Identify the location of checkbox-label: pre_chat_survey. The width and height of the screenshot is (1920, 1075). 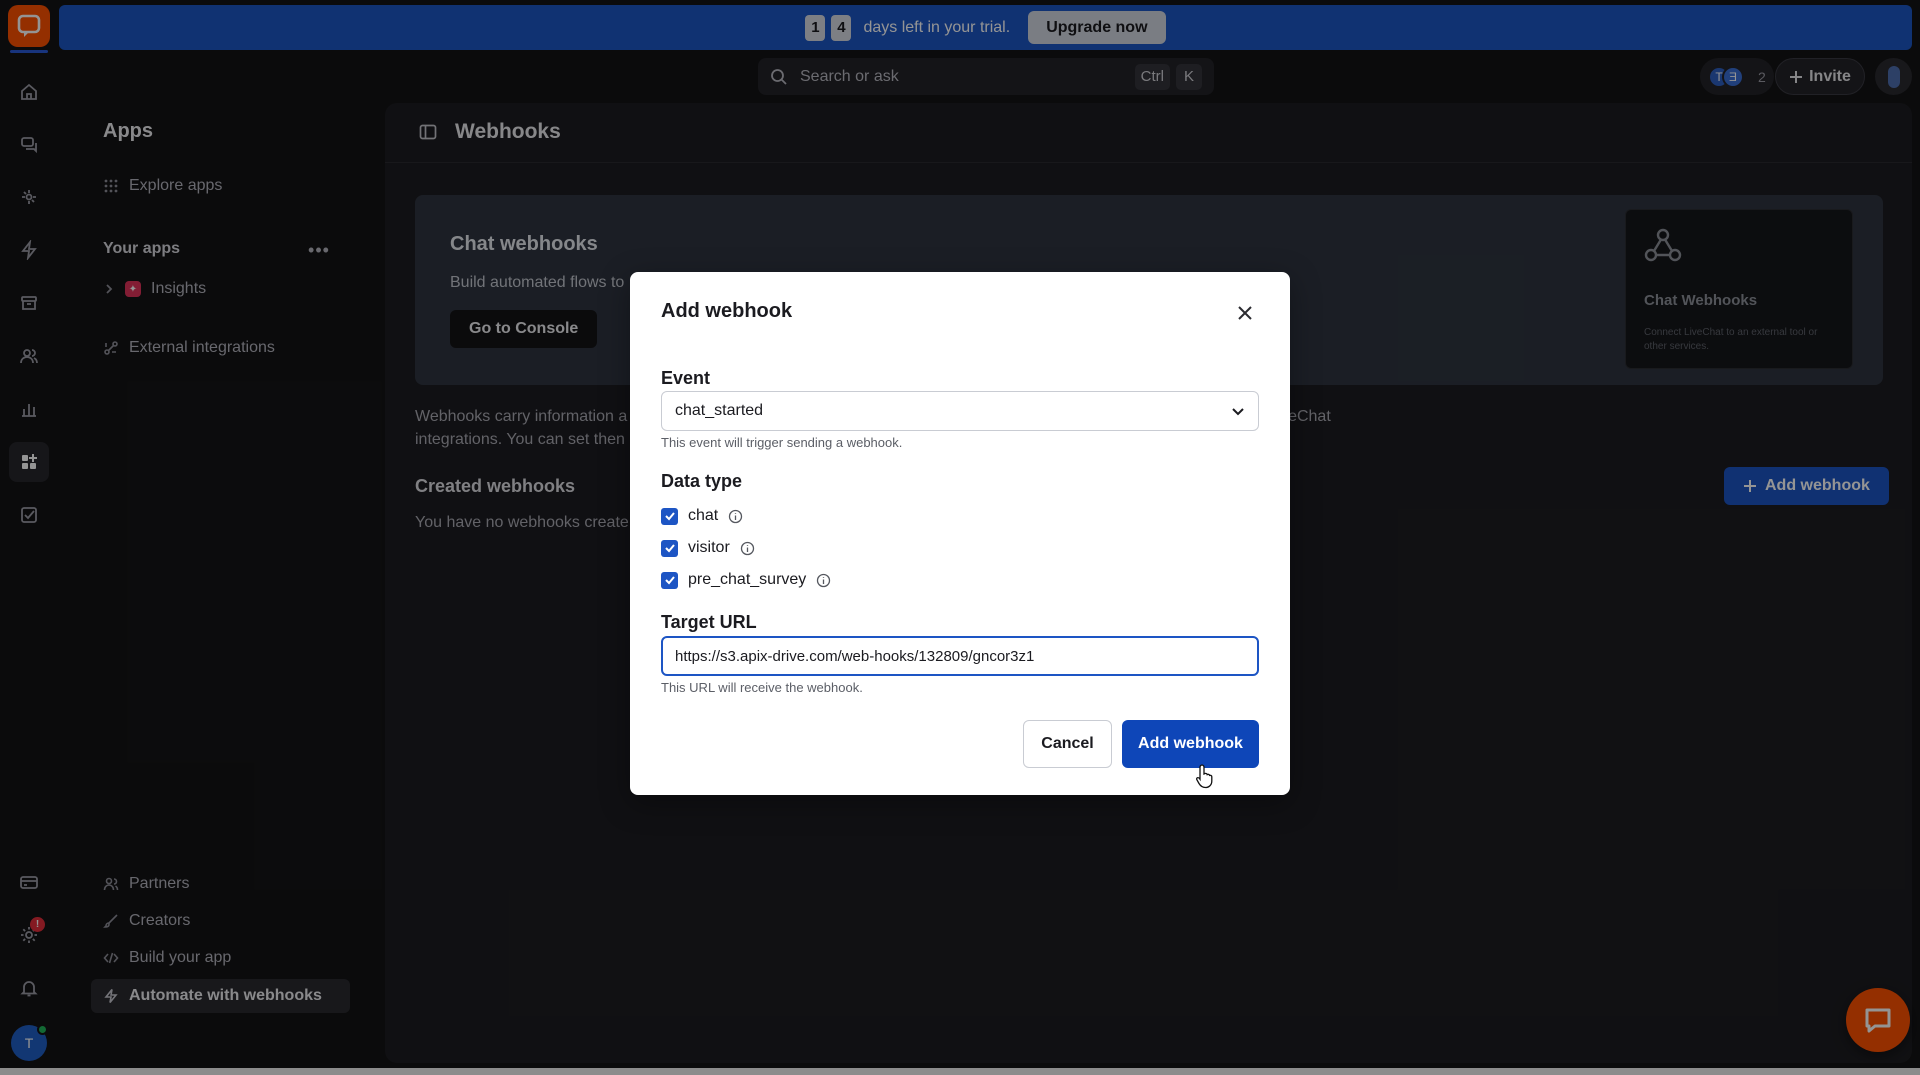
(747, 579).